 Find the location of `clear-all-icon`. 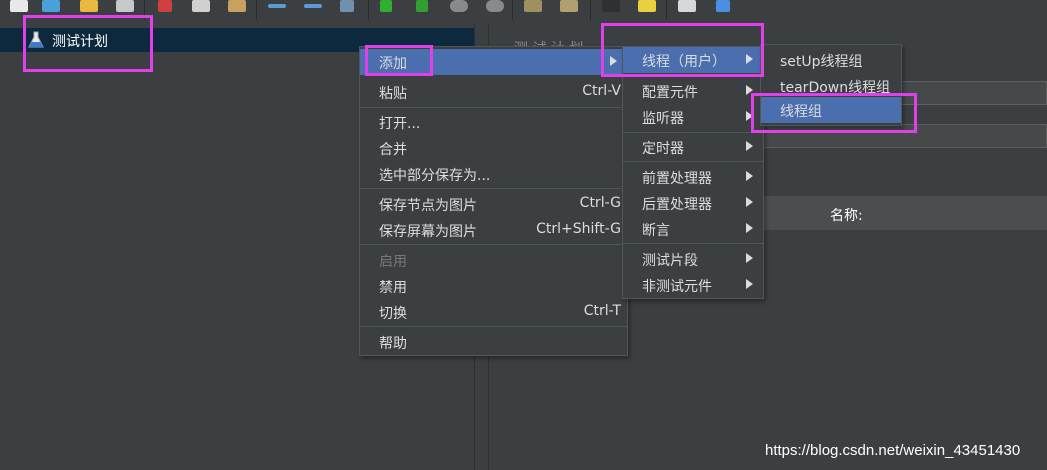

clear-all-icon is located at coordinates (569, 9).